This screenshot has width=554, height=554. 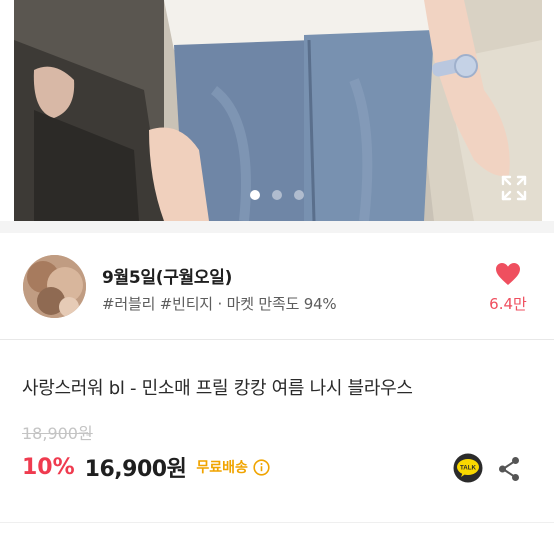 I want to click on talk-chat-icon: TALK, so click(x=468, y=468).